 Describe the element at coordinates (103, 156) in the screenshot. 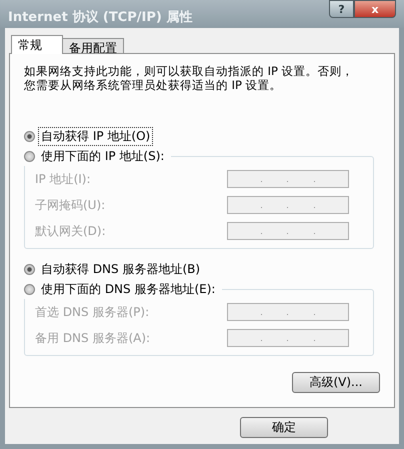

I see `radio-label: 使用下面的 IP 地址(S):` at that location.